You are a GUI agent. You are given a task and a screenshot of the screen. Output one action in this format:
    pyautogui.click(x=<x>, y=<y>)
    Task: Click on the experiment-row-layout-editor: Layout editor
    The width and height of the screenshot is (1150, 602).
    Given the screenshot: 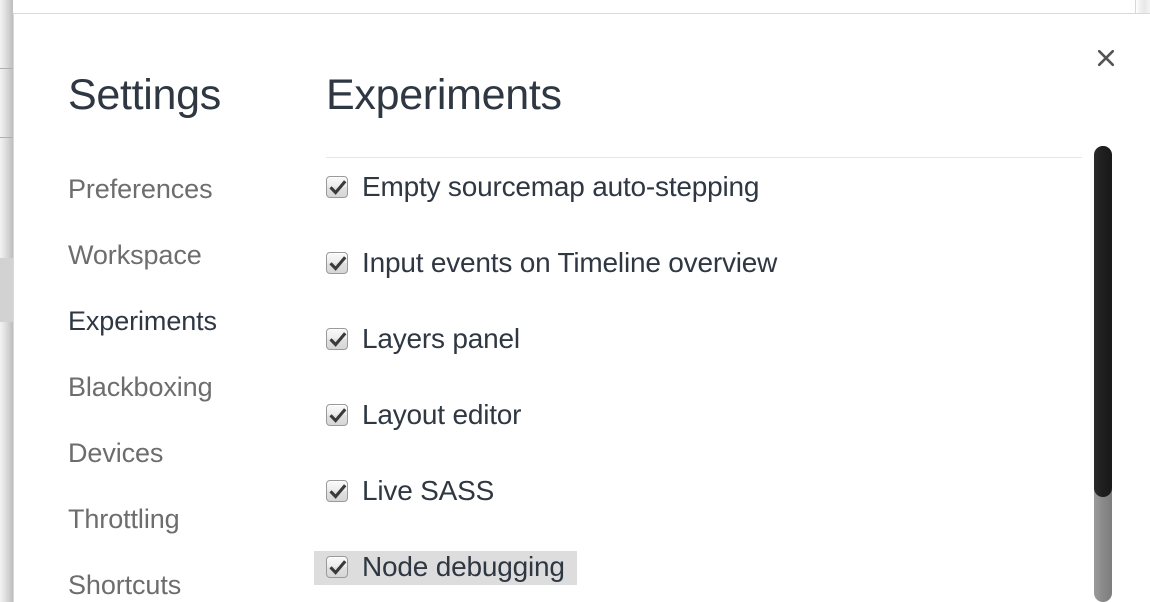 What is the action you would take?
    pyautogui.click(x=423, y=416)
    